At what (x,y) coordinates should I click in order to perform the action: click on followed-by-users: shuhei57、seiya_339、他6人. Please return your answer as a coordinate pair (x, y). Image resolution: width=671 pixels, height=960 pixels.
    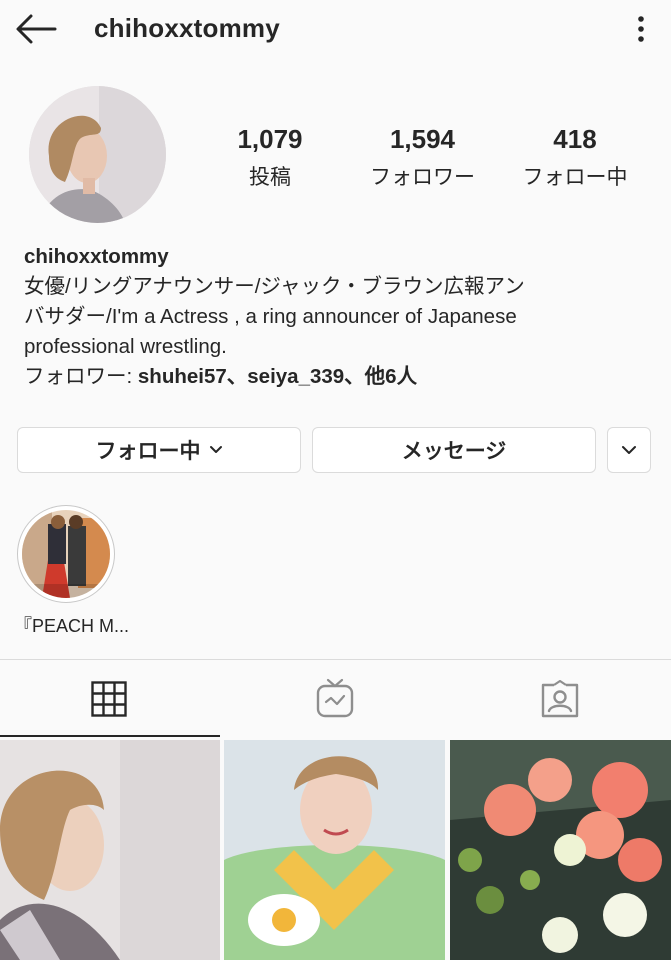
    Looking at the image, I should click on (277, 376).